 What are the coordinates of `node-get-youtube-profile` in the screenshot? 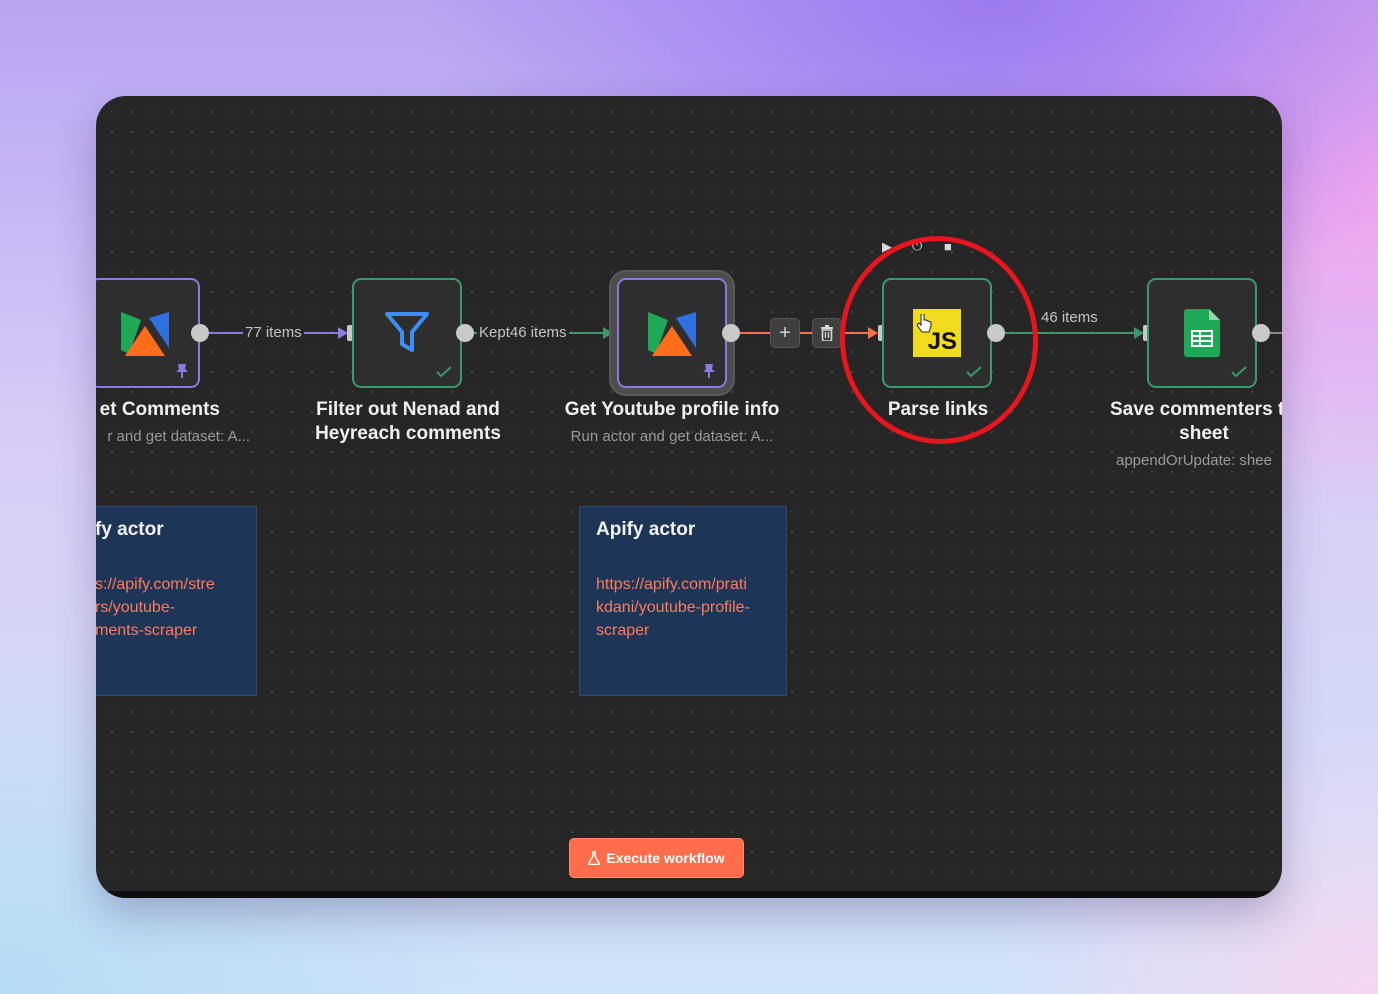 It's located at (672, 333).